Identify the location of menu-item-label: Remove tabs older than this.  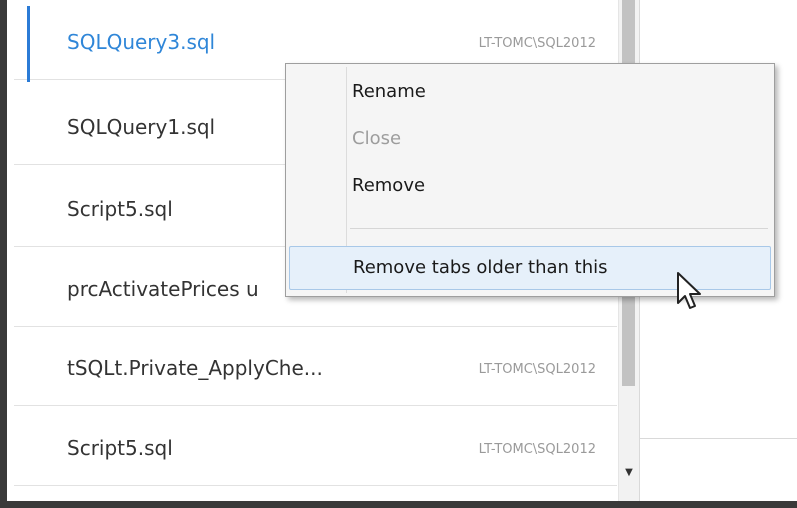
(480, 267).